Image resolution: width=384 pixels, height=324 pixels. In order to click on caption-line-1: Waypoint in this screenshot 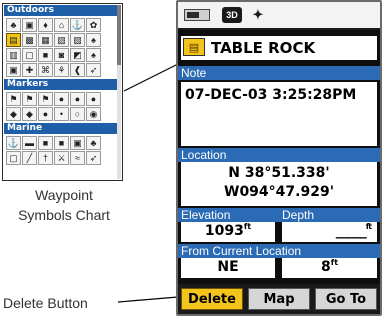, I will do `click(64, 195)`.